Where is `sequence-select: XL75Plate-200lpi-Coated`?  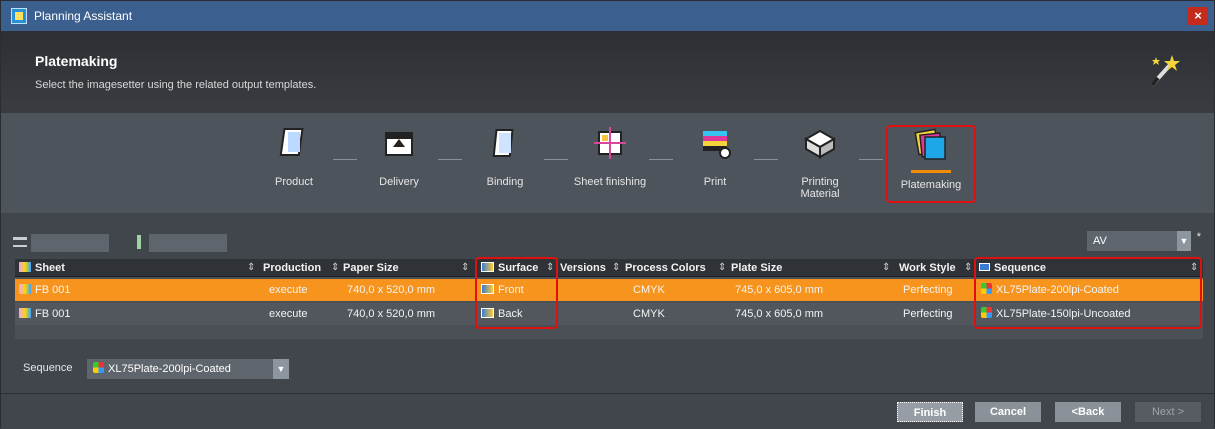
sequence-select: XL75Plate-200lpi-Coated is located at coordinates (180, 369).